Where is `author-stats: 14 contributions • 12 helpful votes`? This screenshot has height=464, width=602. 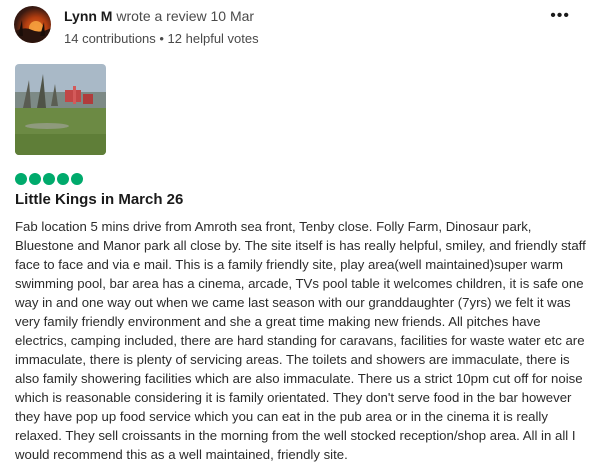
author-stats: 14 contributions • 12 helpful votes is located at coordinates (161, 38).